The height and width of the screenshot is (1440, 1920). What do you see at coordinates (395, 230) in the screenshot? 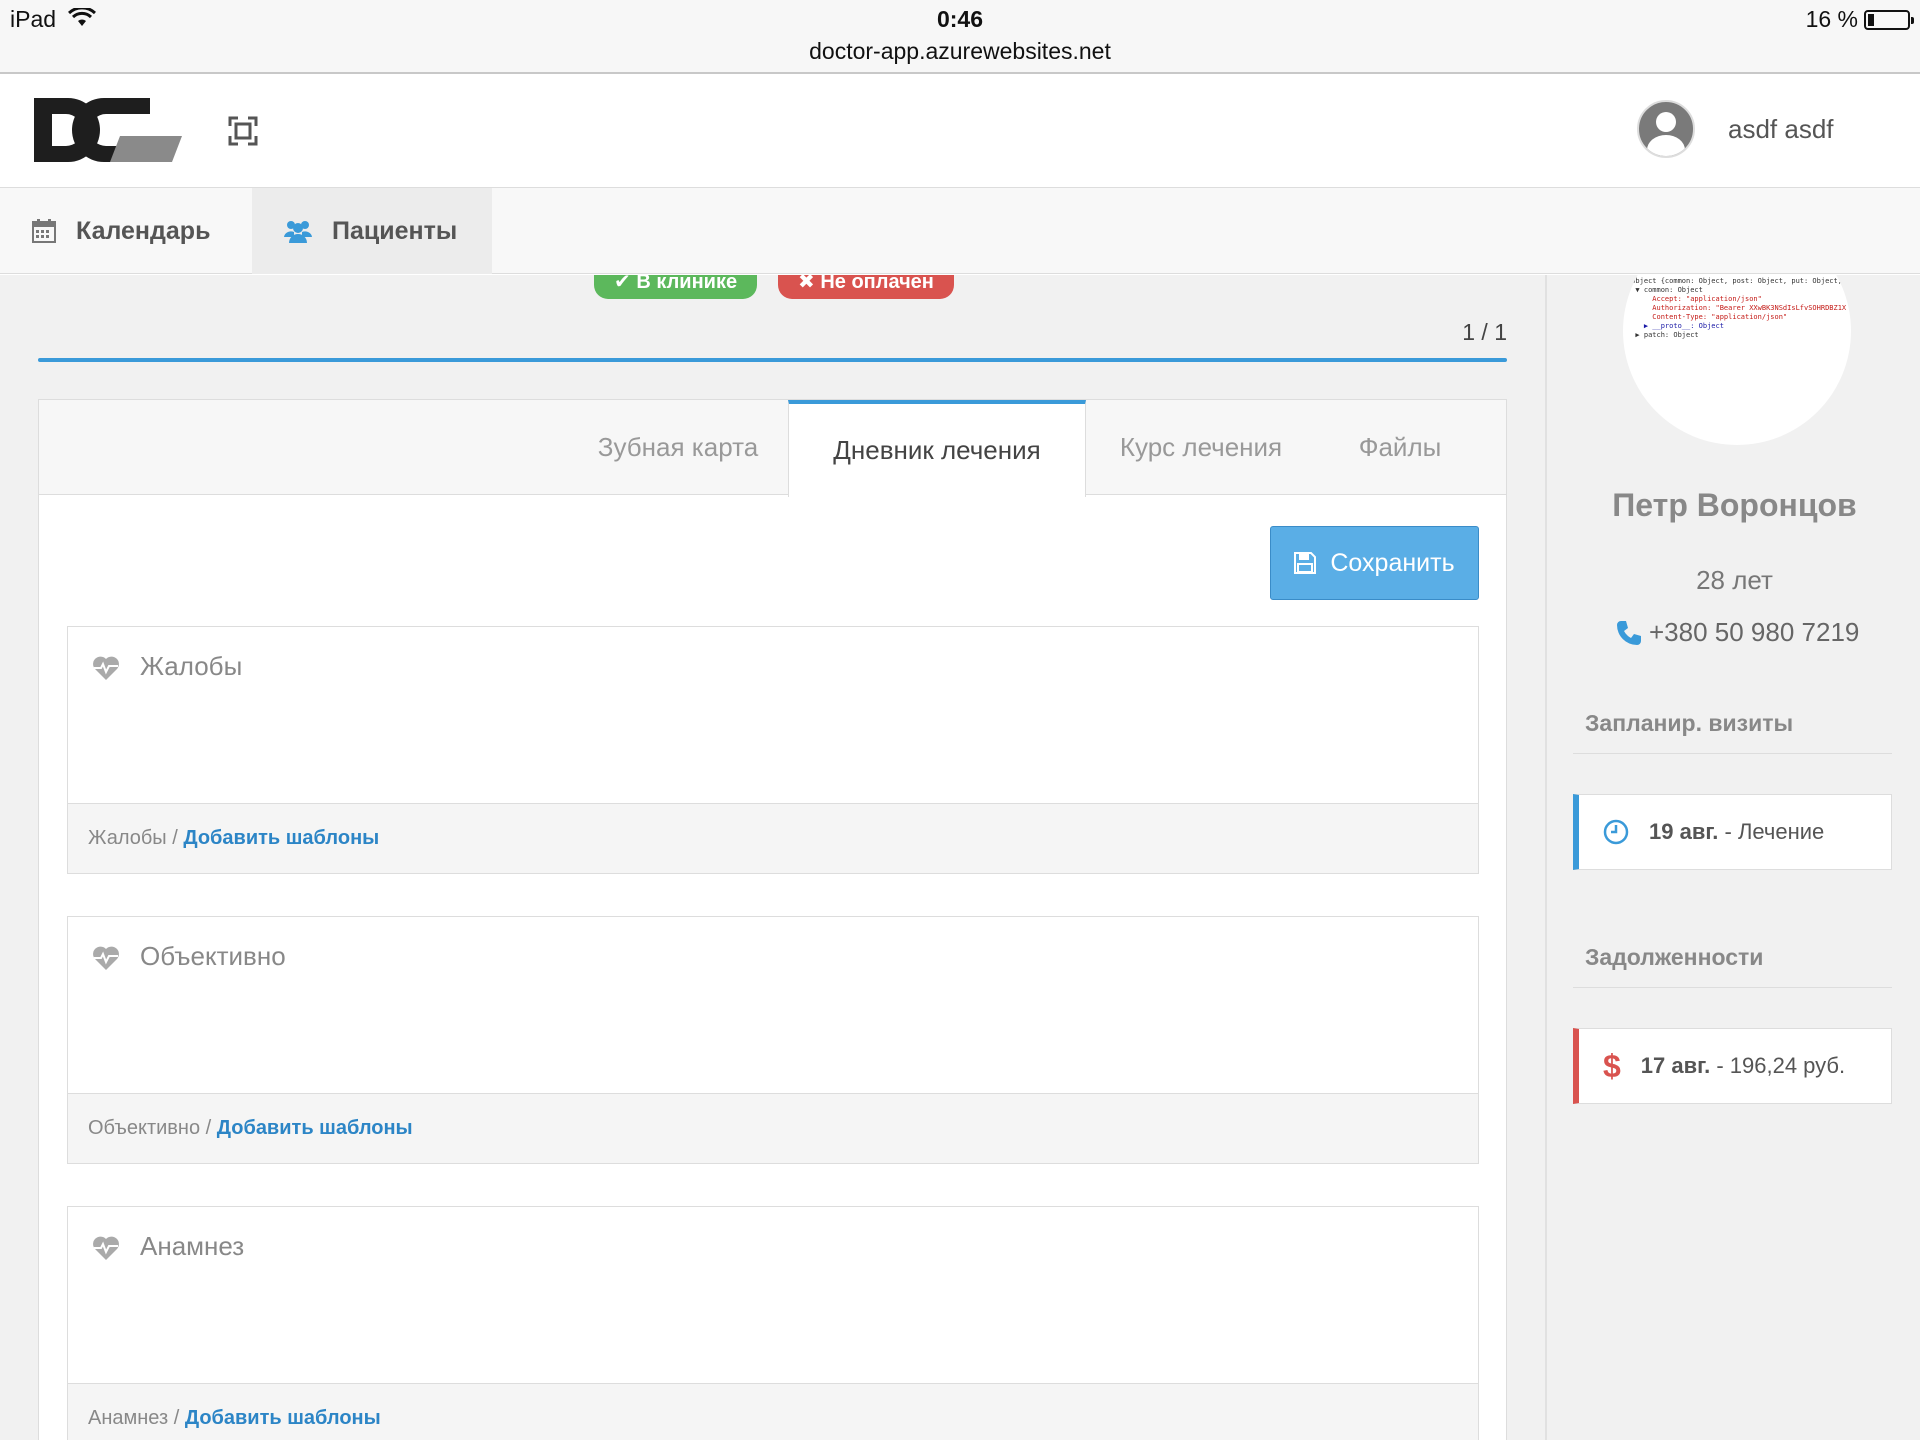
I see `nav-patients-label: Пациенты` at bounding box center [395, 230].